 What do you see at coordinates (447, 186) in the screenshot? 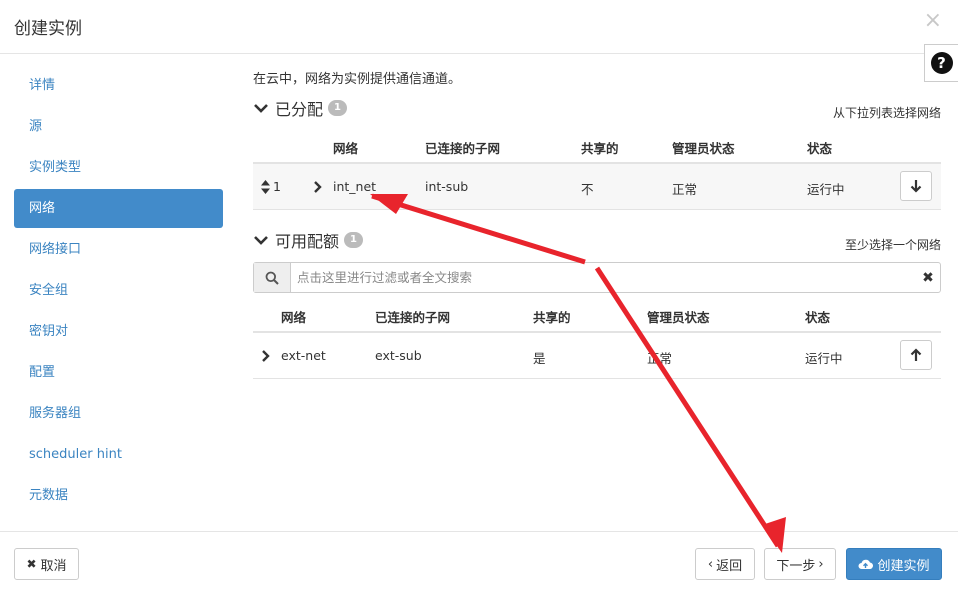
I see `cell-subnet: int-sub` at bounding box center [447, 186].